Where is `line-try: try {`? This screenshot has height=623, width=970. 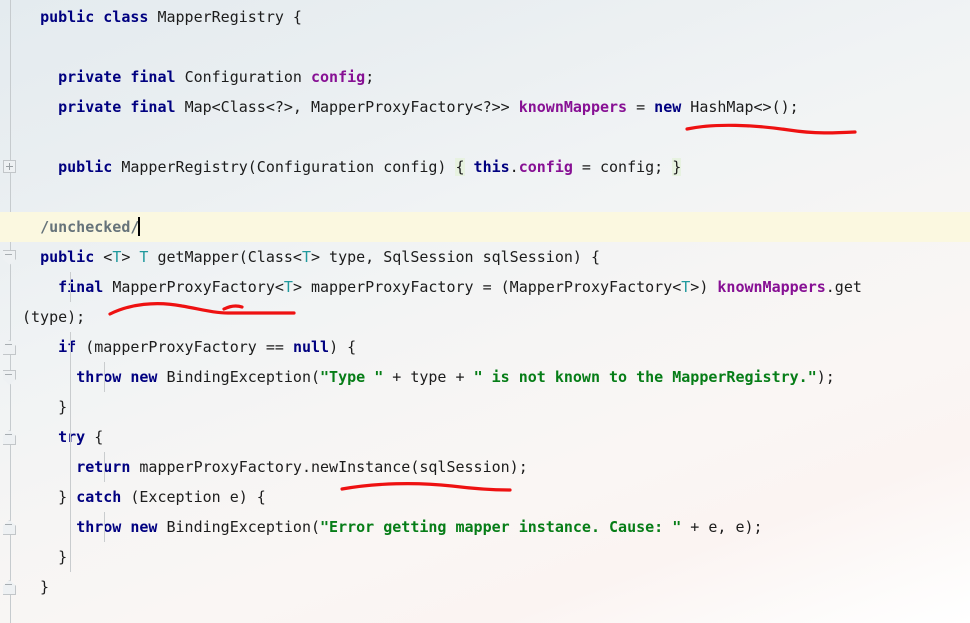
line-try: try { is located at coordinates (485, 437).